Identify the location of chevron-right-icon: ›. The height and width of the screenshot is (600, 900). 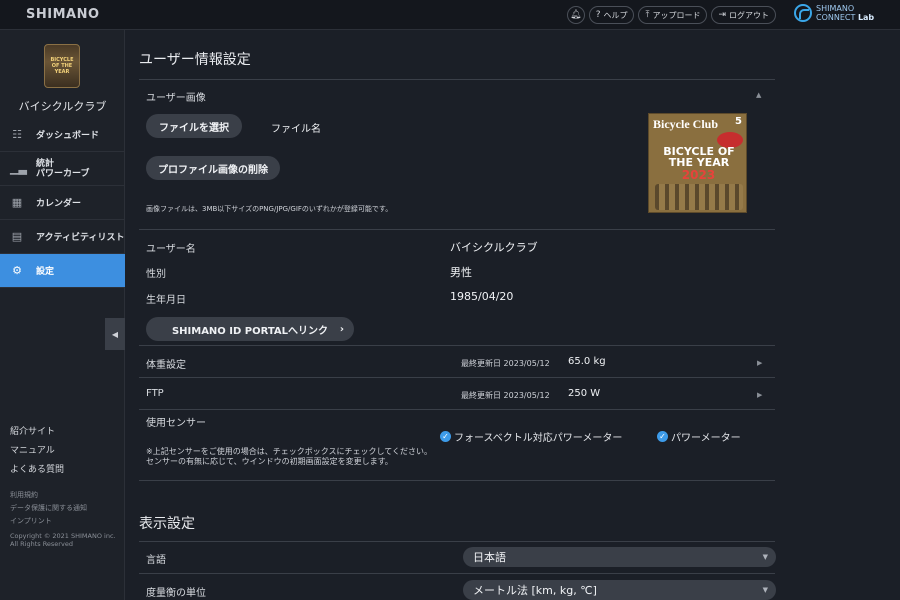
(341, 329).